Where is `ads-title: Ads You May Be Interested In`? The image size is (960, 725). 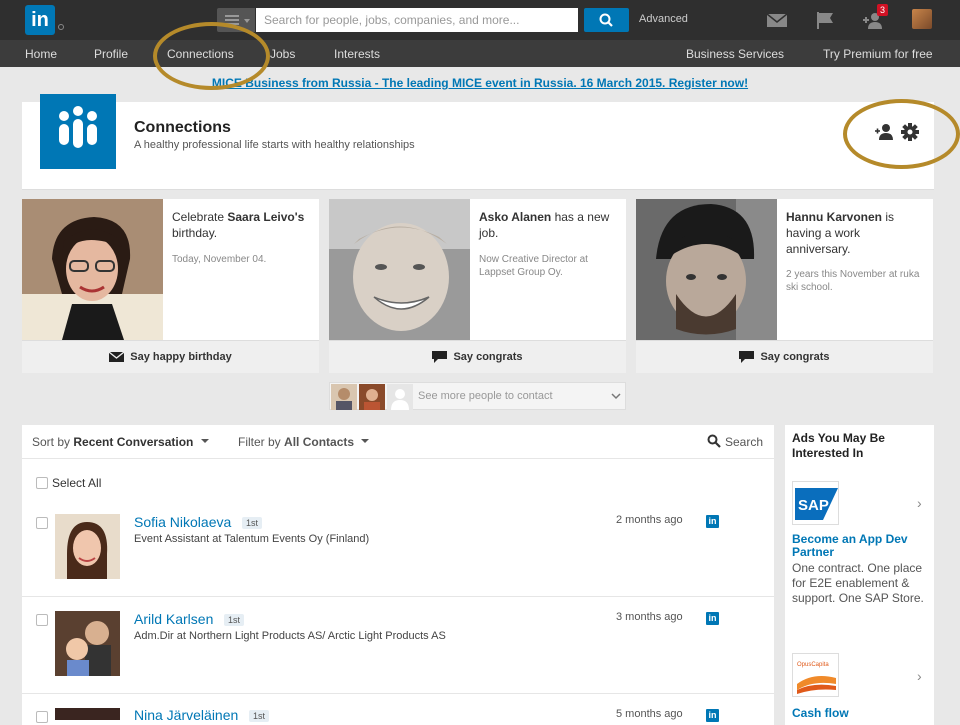
ads-title: Ads You May Be Interested In is located at coordinates (838, 445).